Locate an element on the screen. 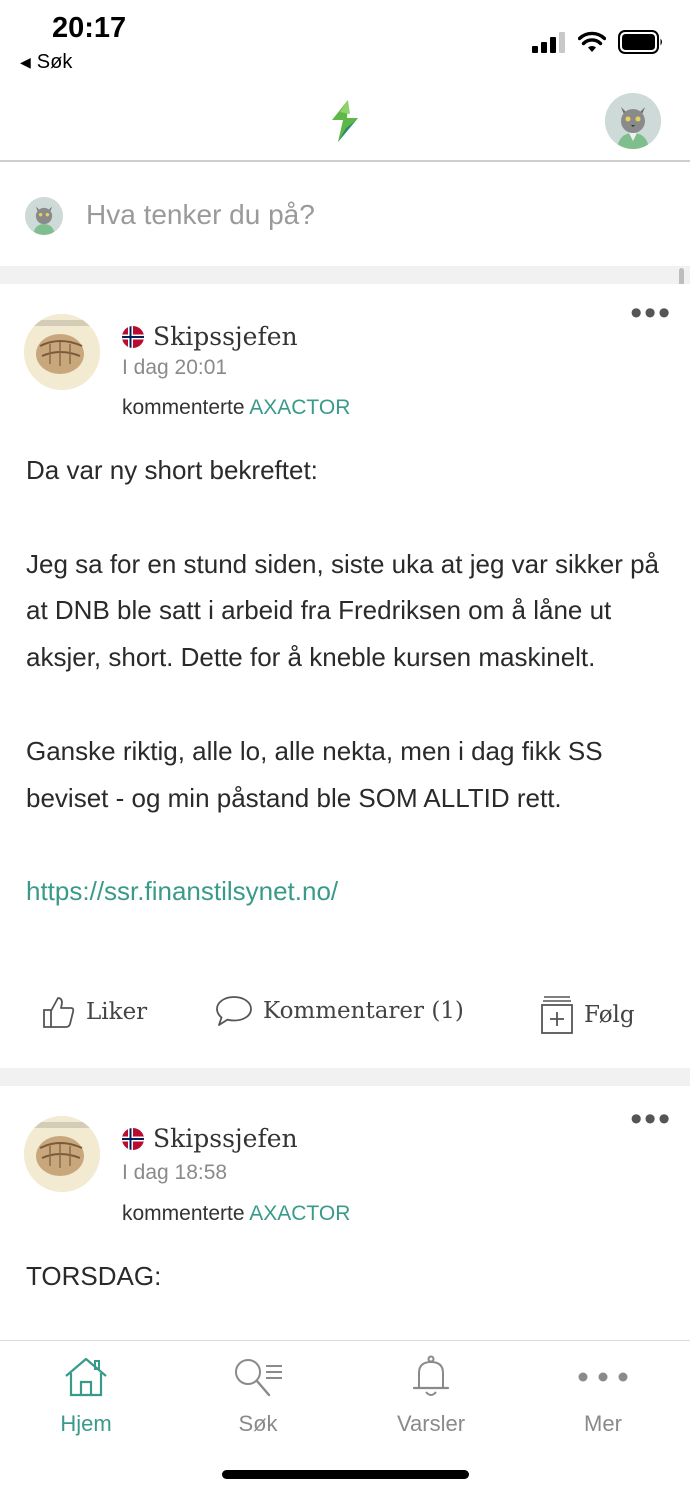 This screenshot has height=1494, width=690. app-header is located at coordinates (345, 121).